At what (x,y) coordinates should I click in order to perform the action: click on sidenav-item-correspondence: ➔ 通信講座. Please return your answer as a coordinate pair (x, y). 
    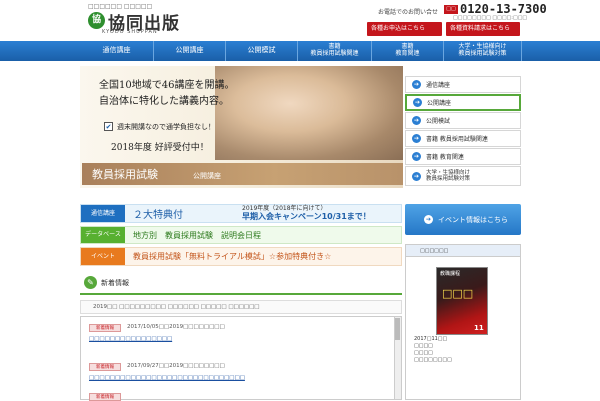
    Looking at the image, I should click on (463, 84).